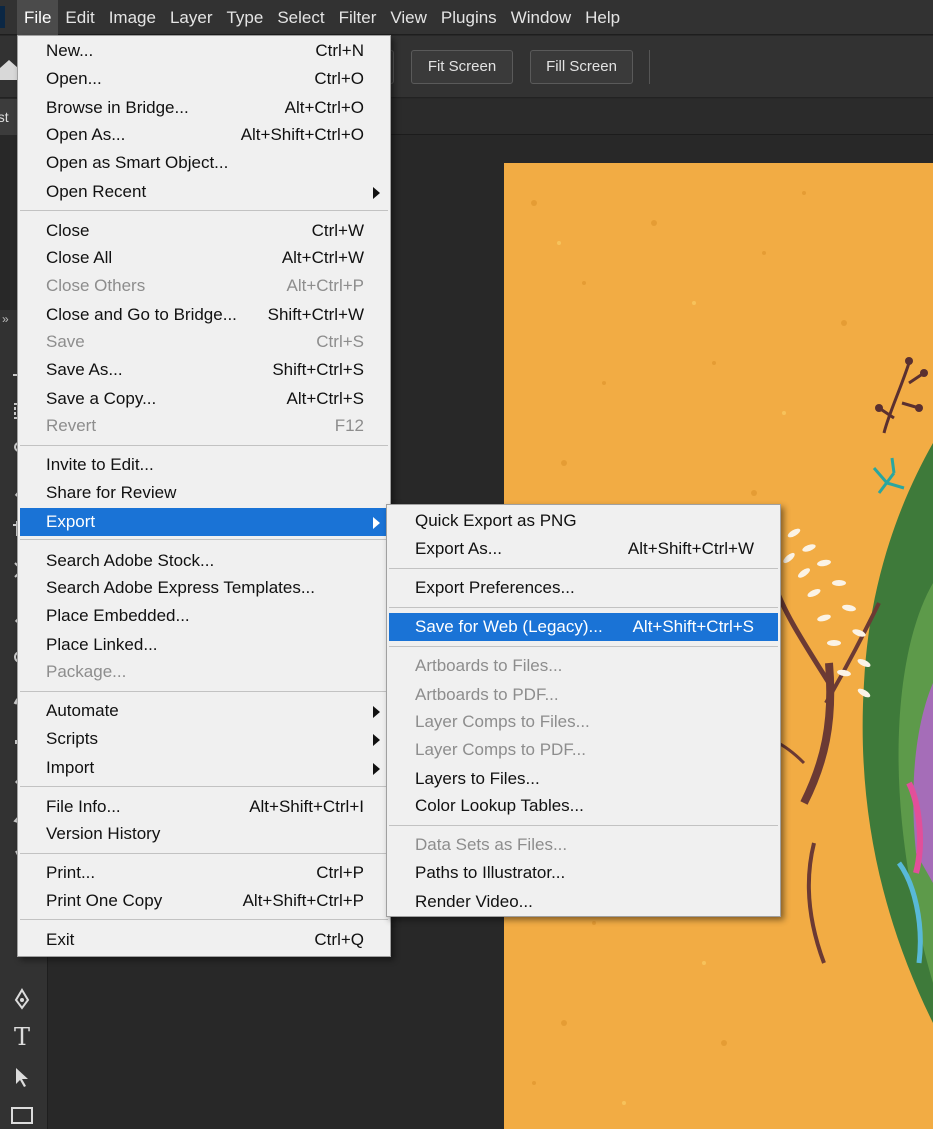 The width and height of the screenshot is (933, 1129). What do you see at coordinates (205, 341) in the screenshot?
I see `menu-item-save: Save Ctrl+S` at bounding box center [205, 341].